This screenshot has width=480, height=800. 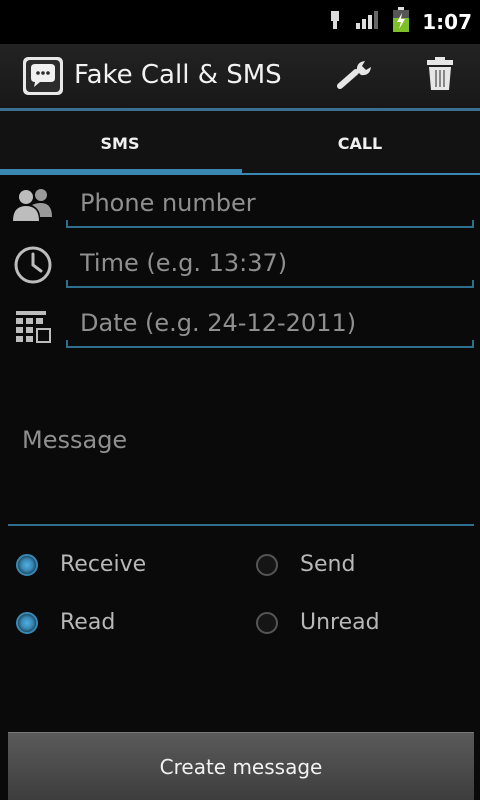 I want to click on time-input, so click(x=270, y=264).